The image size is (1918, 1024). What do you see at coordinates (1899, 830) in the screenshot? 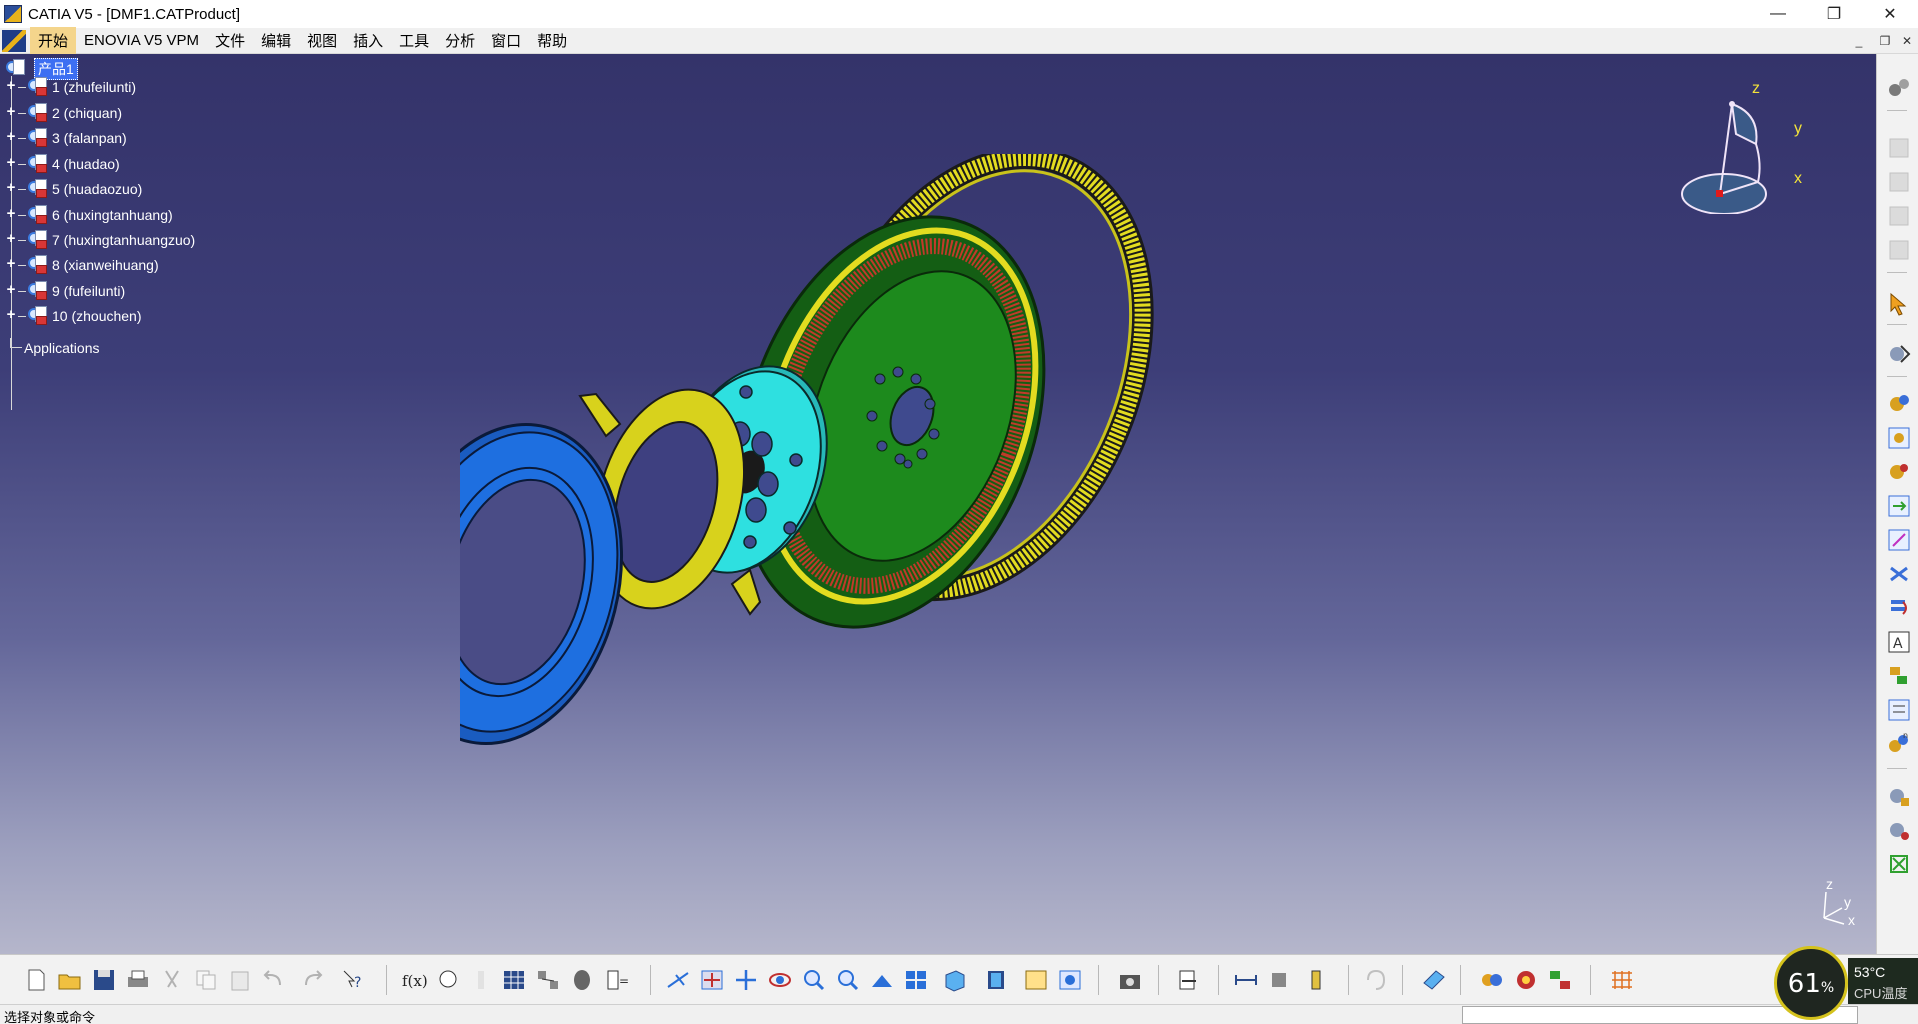
I see `fix-together-icon` at bounding box center [1899, 830].